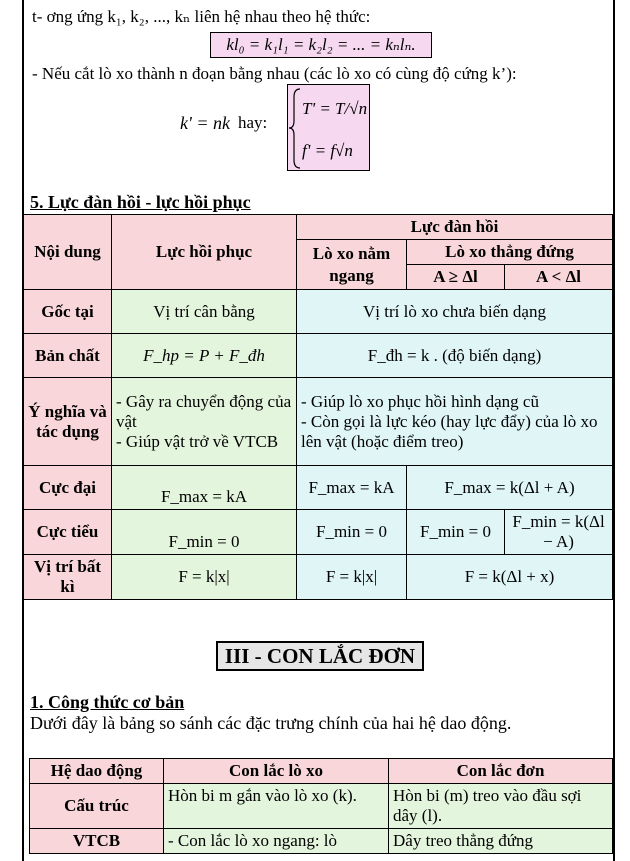 Image resolution: width=630 pixels, height=861 pixels. What do you see at coordinates (500, 806) in the screenshot?
I see `structure-pendulum: Hòn bi (m) treo vào đầu sợi dây (l).` at bounding box center [500, 806].